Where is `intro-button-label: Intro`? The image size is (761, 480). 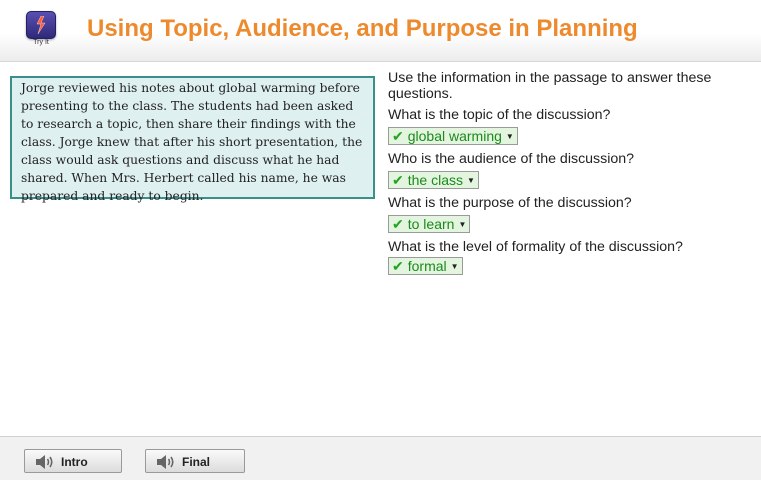
intro-button-label: Intro is located at coordinates (74, 462).